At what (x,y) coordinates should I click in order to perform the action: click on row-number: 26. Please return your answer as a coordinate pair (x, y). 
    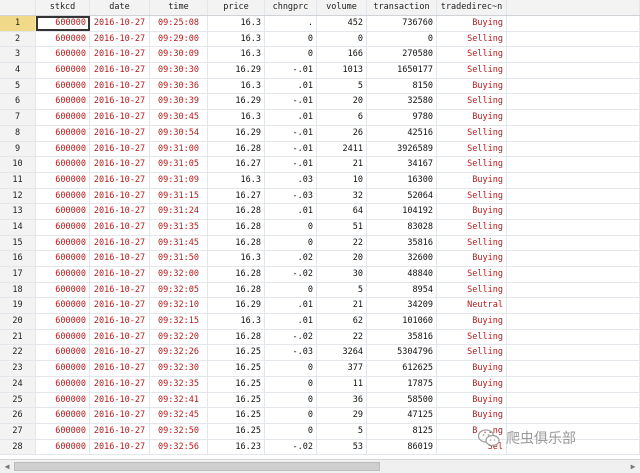
    Looking at the image, I should click on (18, 415).